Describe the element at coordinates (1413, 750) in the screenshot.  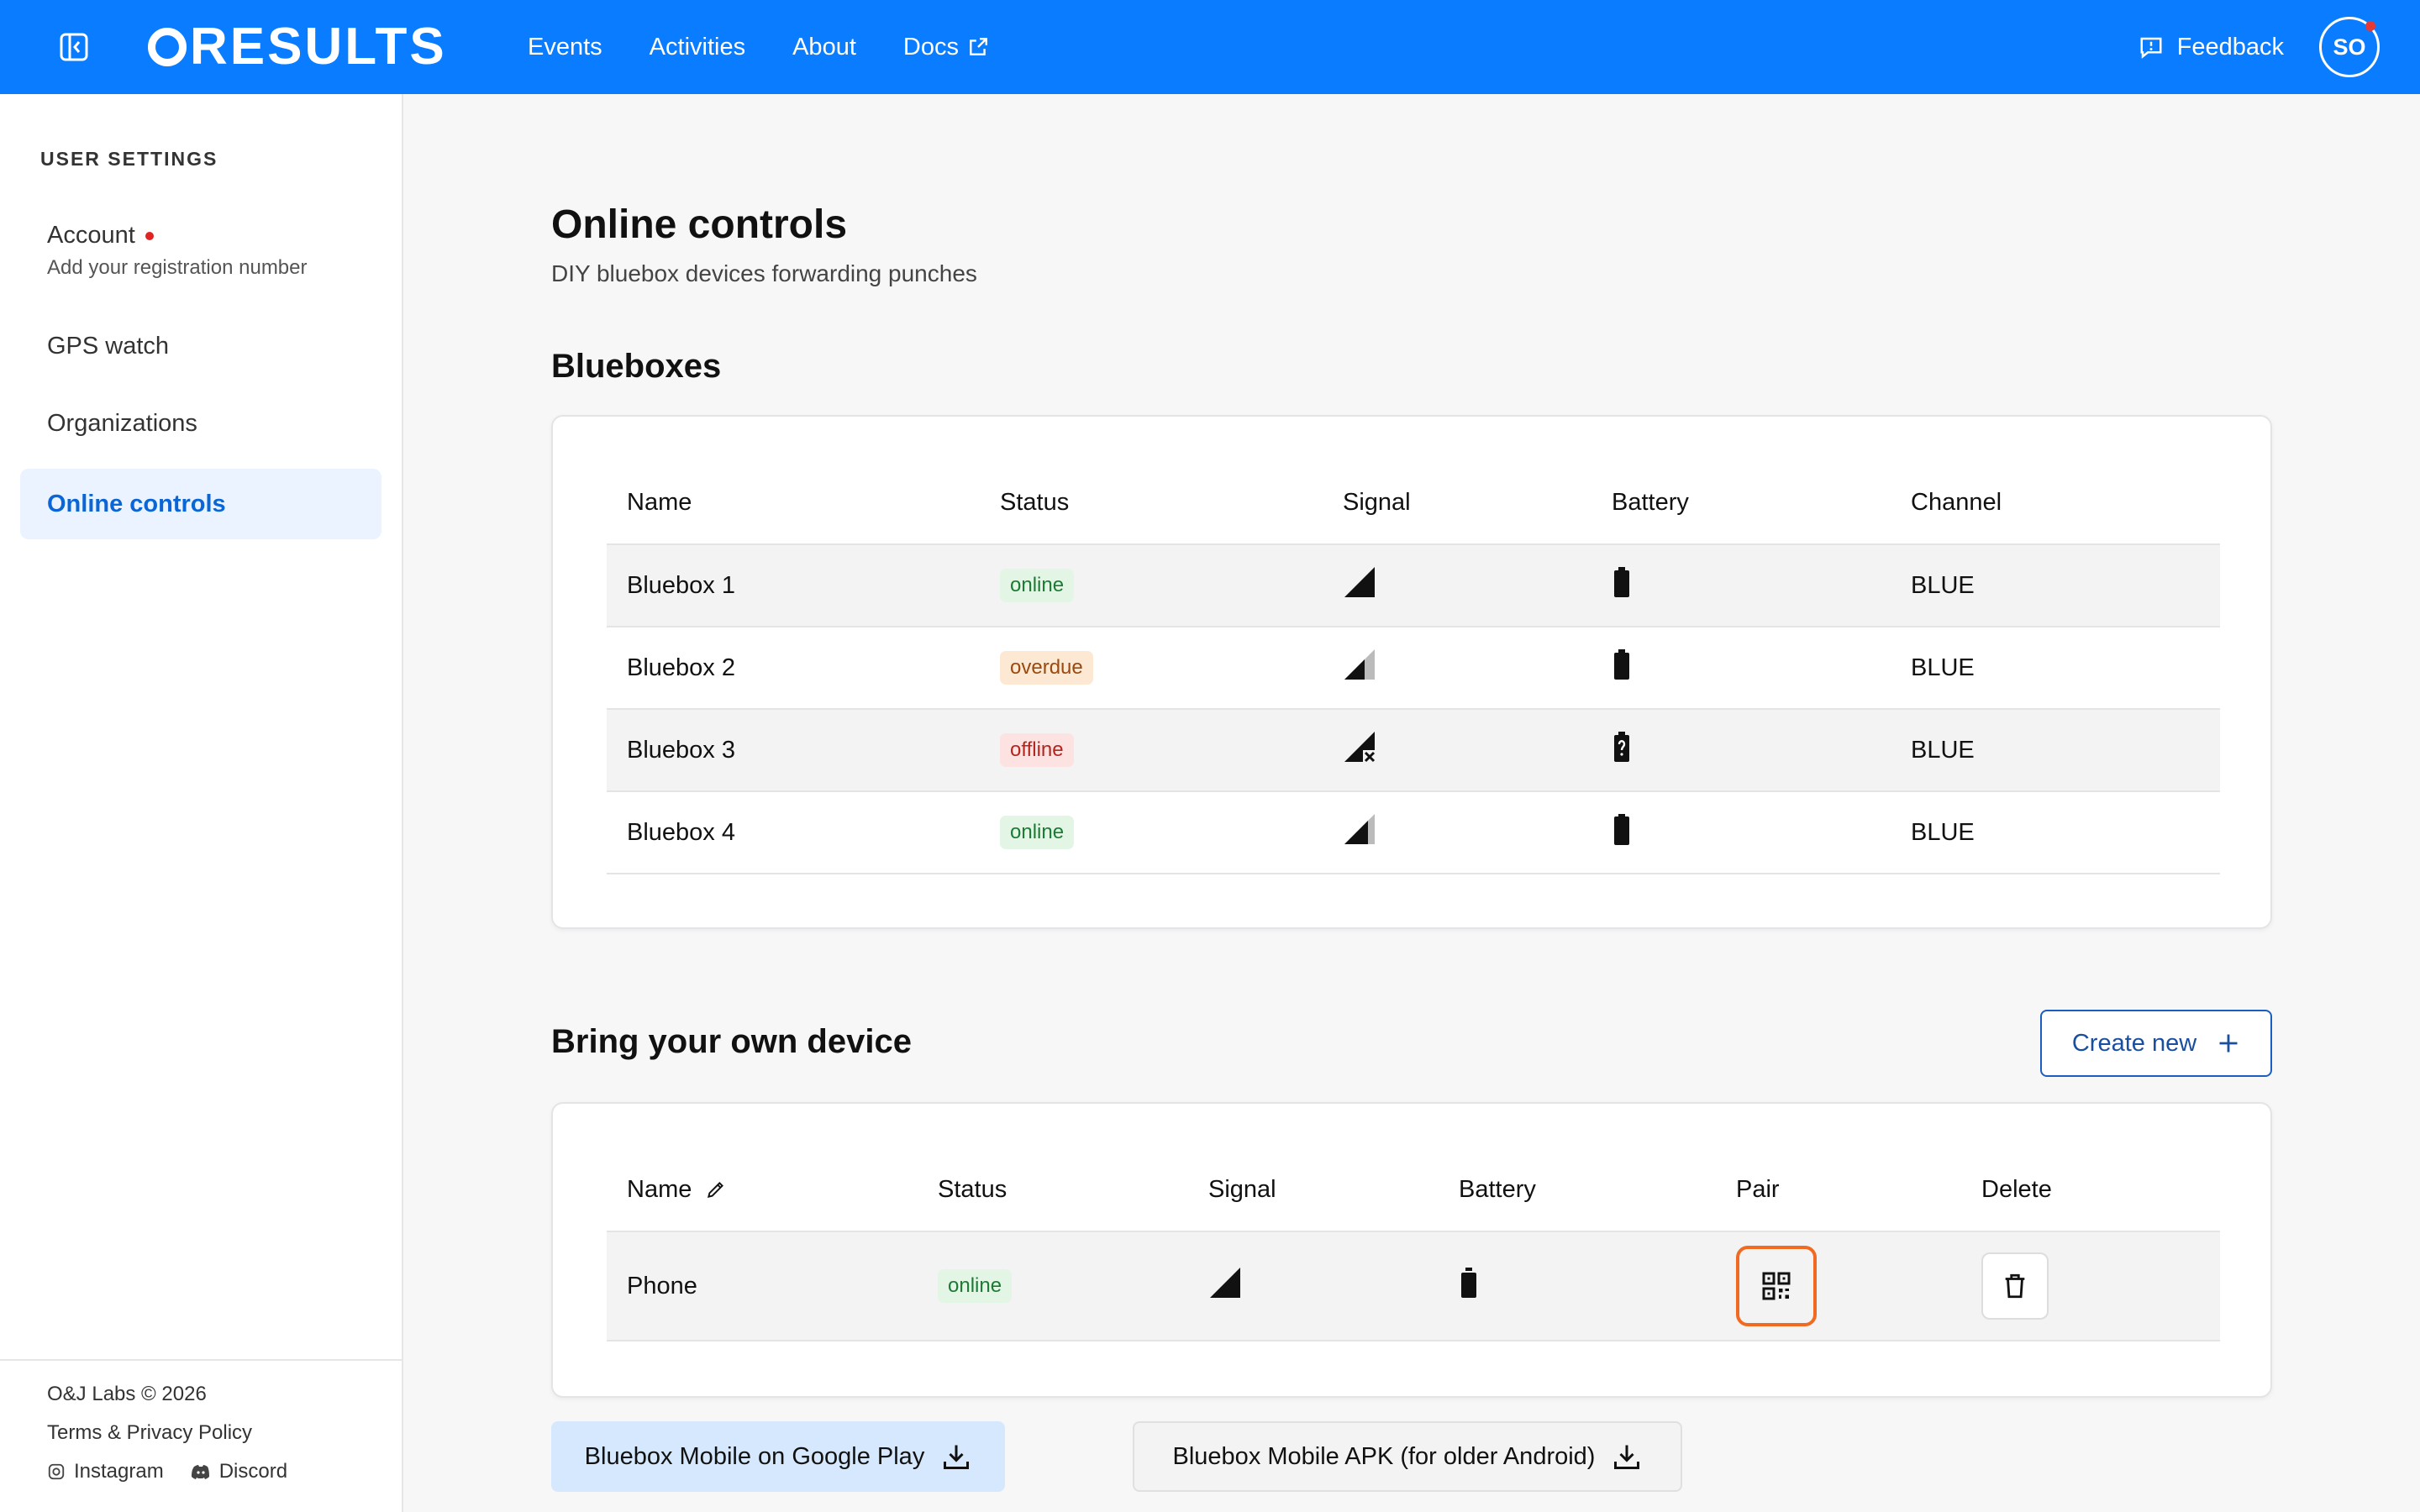
I see `table-row: Bluebox 3 offline BLUE` at that location.